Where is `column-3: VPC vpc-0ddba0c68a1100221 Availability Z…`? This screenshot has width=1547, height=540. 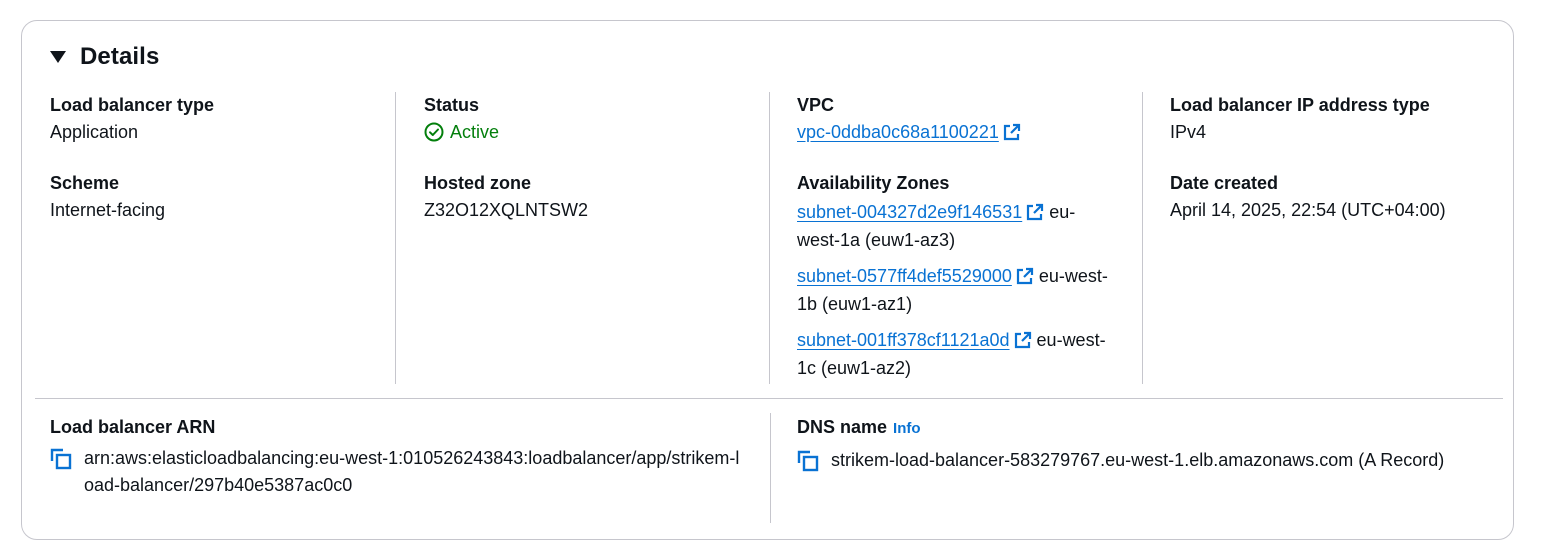 column-3: VPC vpc-0ddba0c68a1100221 Availability Z… is located at coordinates (969, 239).